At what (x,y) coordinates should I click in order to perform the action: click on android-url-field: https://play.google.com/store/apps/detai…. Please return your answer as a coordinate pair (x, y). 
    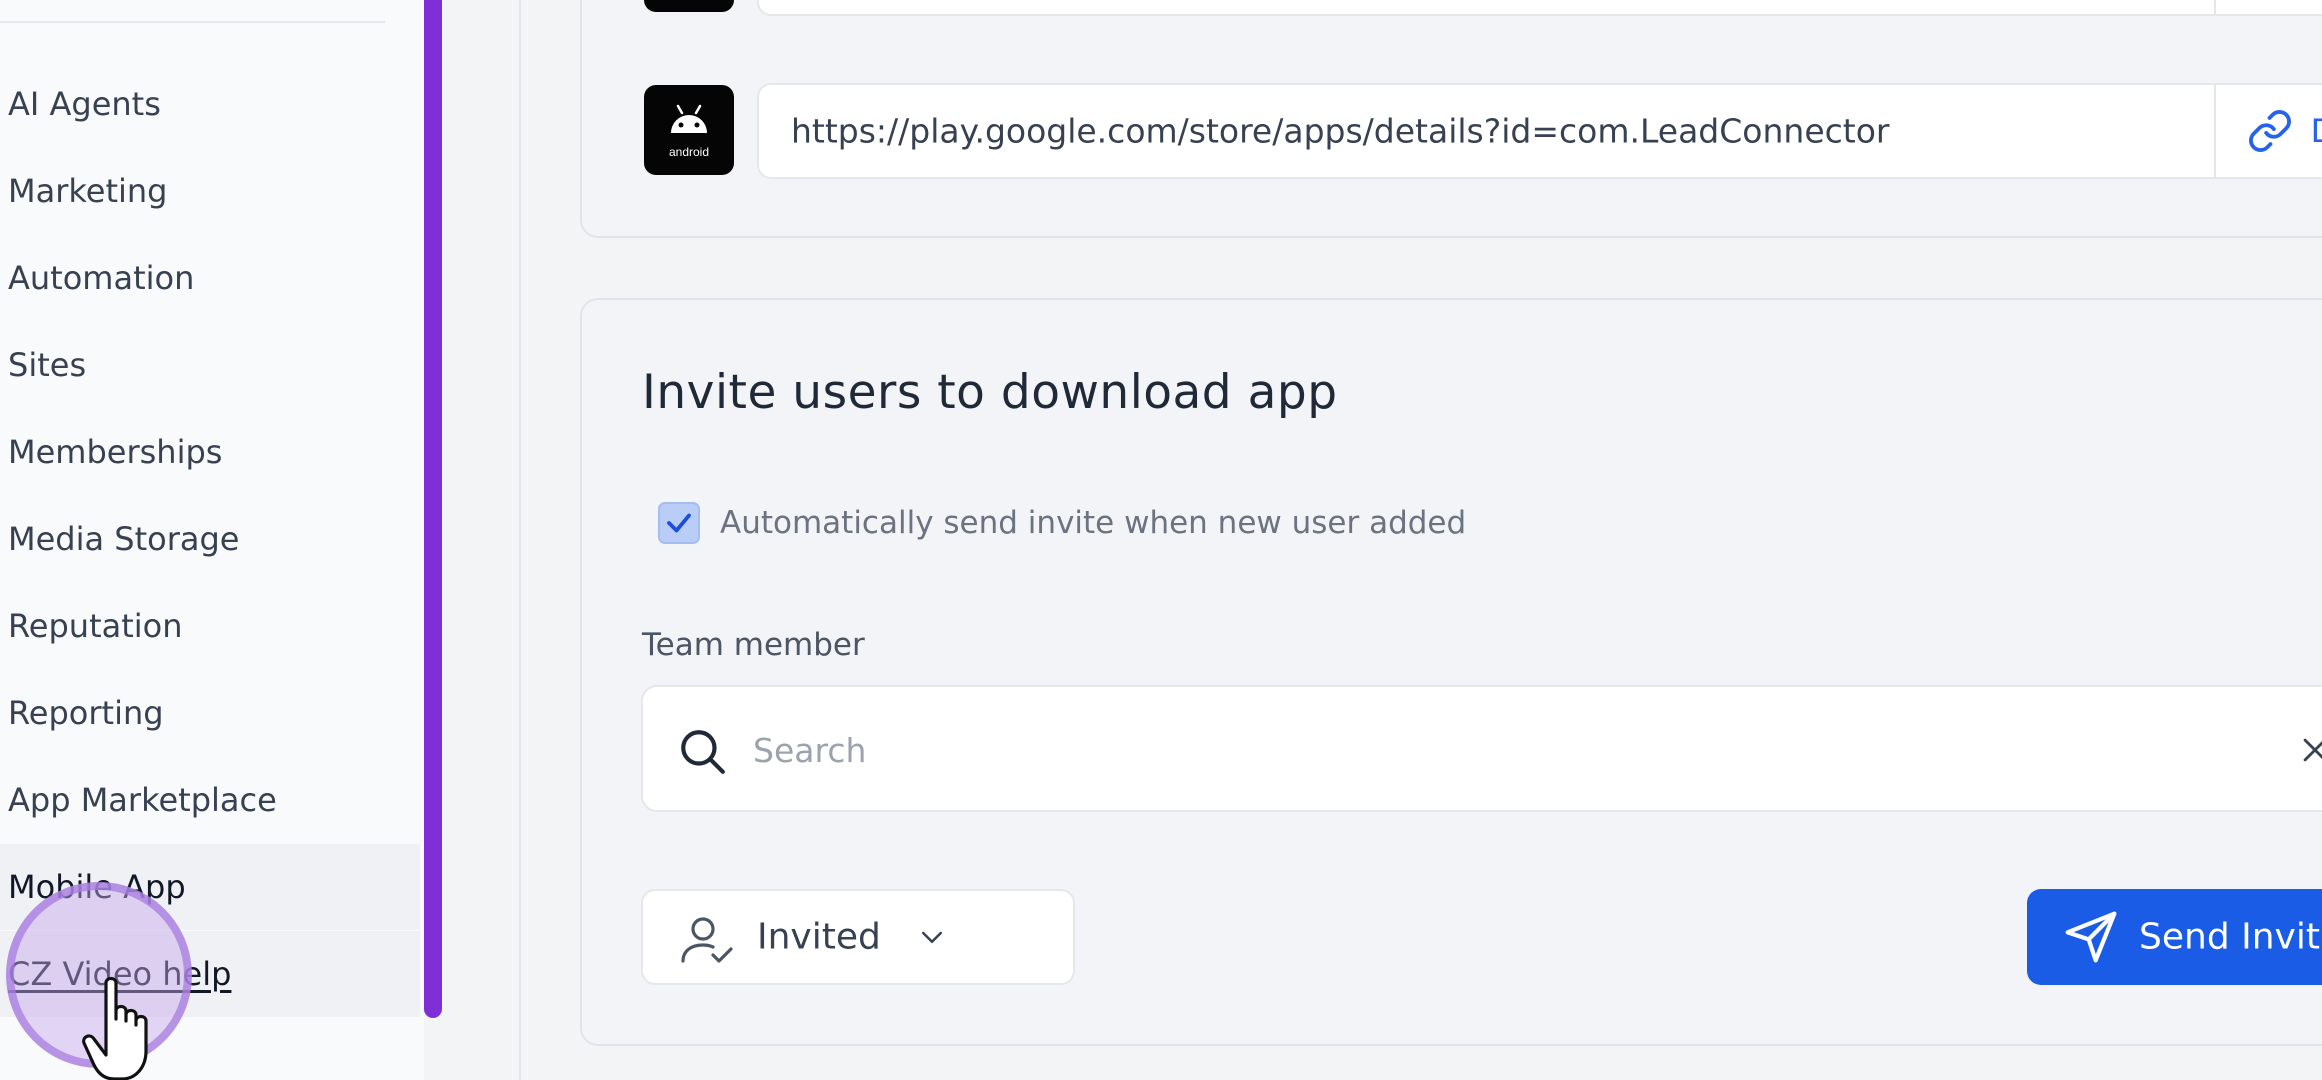
    Looking at the image, I should click on (1539, 131).